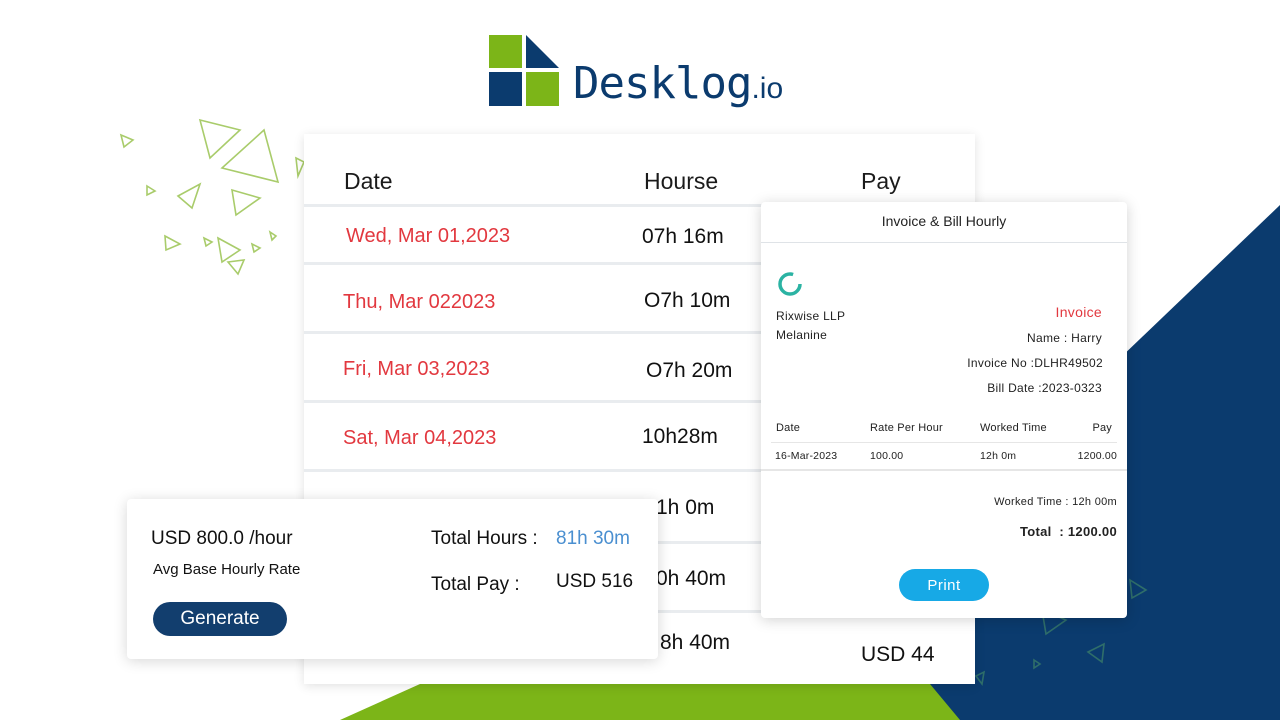 This screenshot has height=720, width=1280. I want to click on triangle-decoration-left, so click(212, 197).